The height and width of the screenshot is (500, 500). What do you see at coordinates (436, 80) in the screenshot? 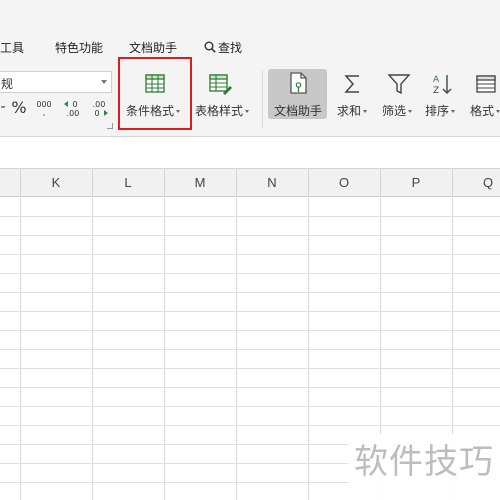
I see `svg-text: A` at bounding box center [436, 80].